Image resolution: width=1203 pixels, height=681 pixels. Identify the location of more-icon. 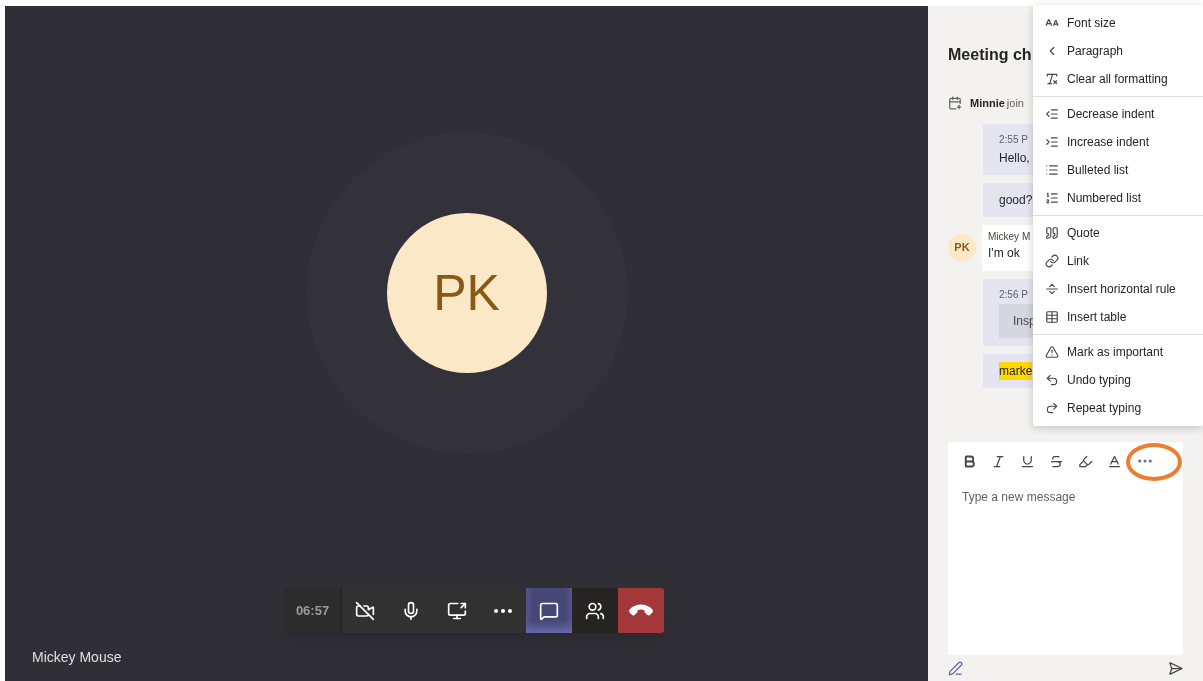
(503, 610).